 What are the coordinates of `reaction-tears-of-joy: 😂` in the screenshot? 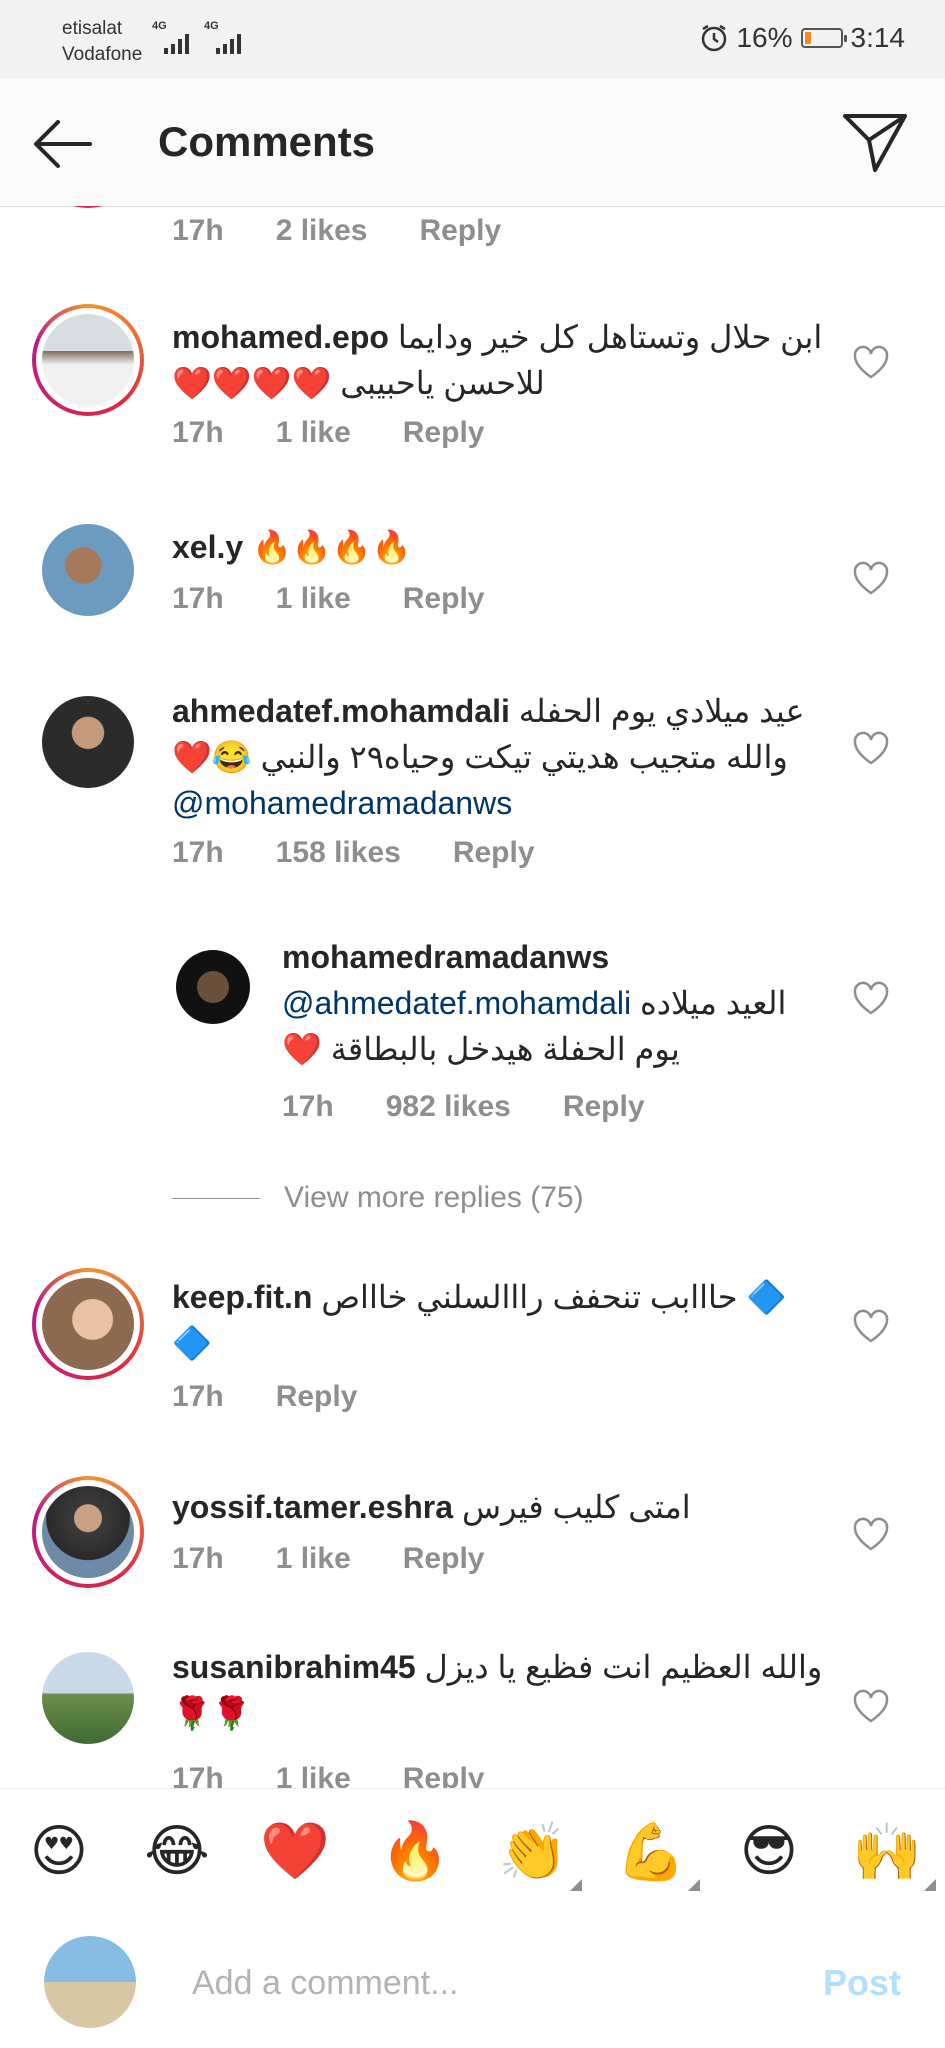 It's located at (177, 1852).